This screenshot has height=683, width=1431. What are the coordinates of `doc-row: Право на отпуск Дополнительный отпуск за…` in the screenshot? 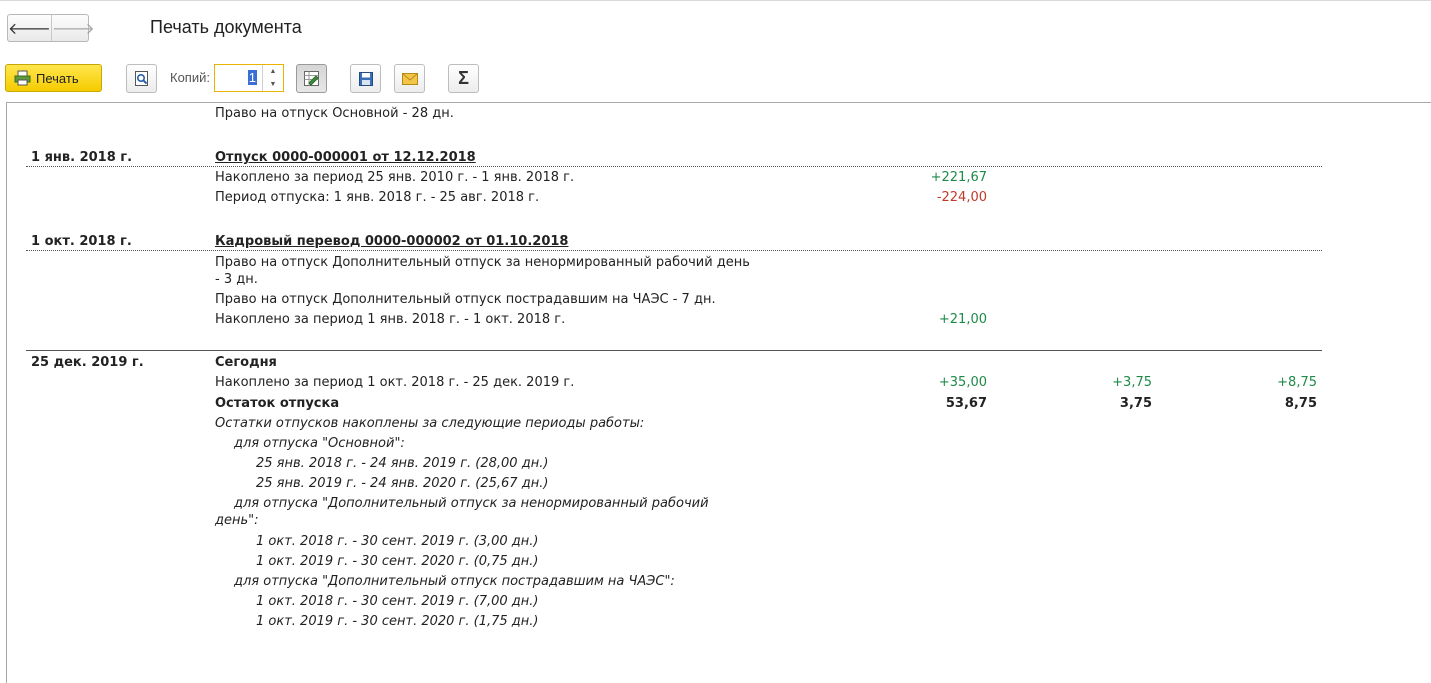 It's located at (482, 262).